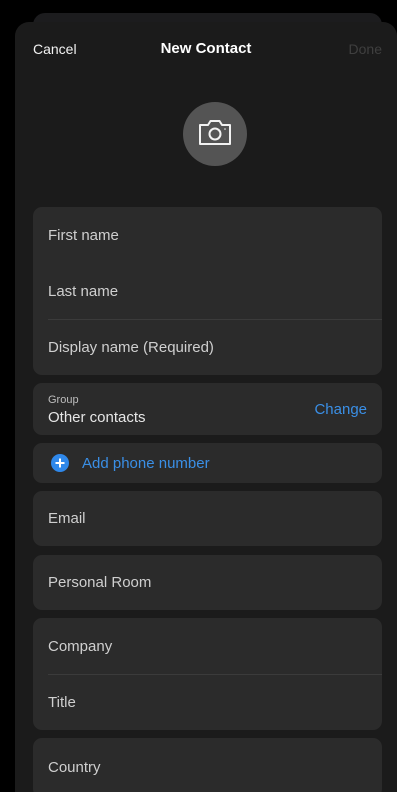 This screenshot has height=792, width=397. What do you see at coordinates (74, 767) in the screenshot?
I see `country-placeholder: Country` at bounding box center [74, 767].